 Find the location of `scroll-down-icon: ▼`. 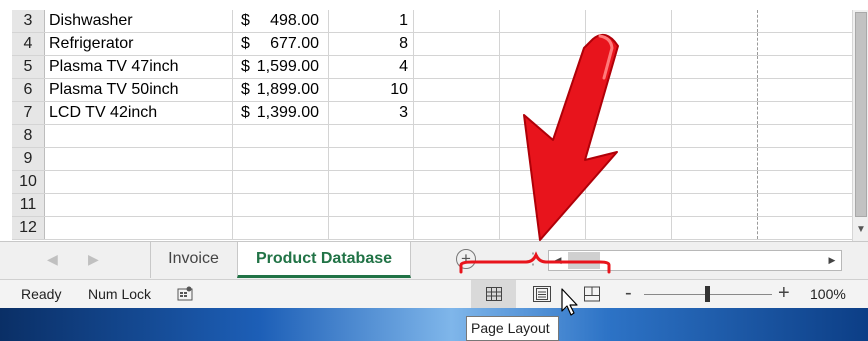

scroll-down-icon: ▼ is located at coordinates (860, 230).